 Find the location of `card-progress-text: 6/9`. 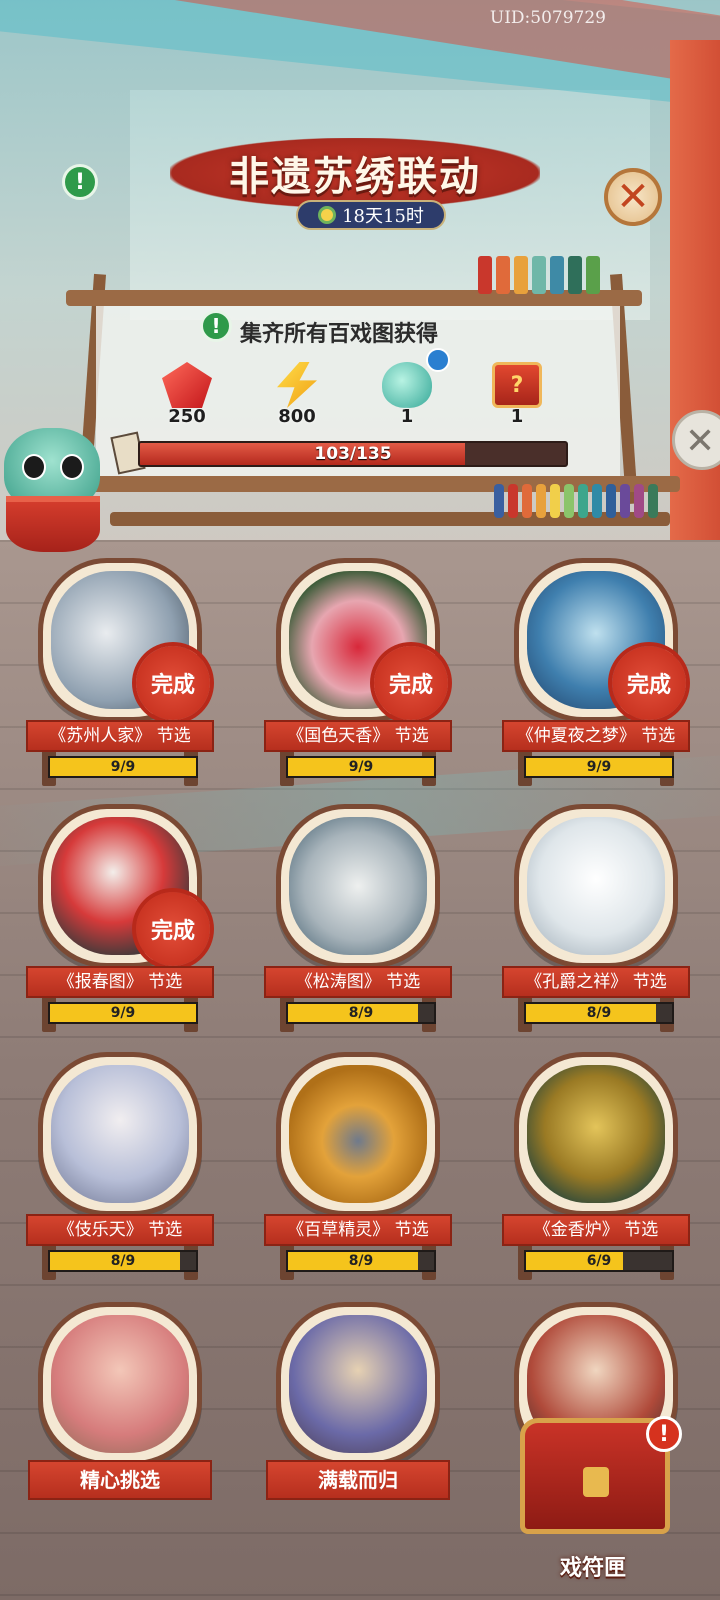

card-progress-text: 6/9 is located at coordinates (599, 1261).